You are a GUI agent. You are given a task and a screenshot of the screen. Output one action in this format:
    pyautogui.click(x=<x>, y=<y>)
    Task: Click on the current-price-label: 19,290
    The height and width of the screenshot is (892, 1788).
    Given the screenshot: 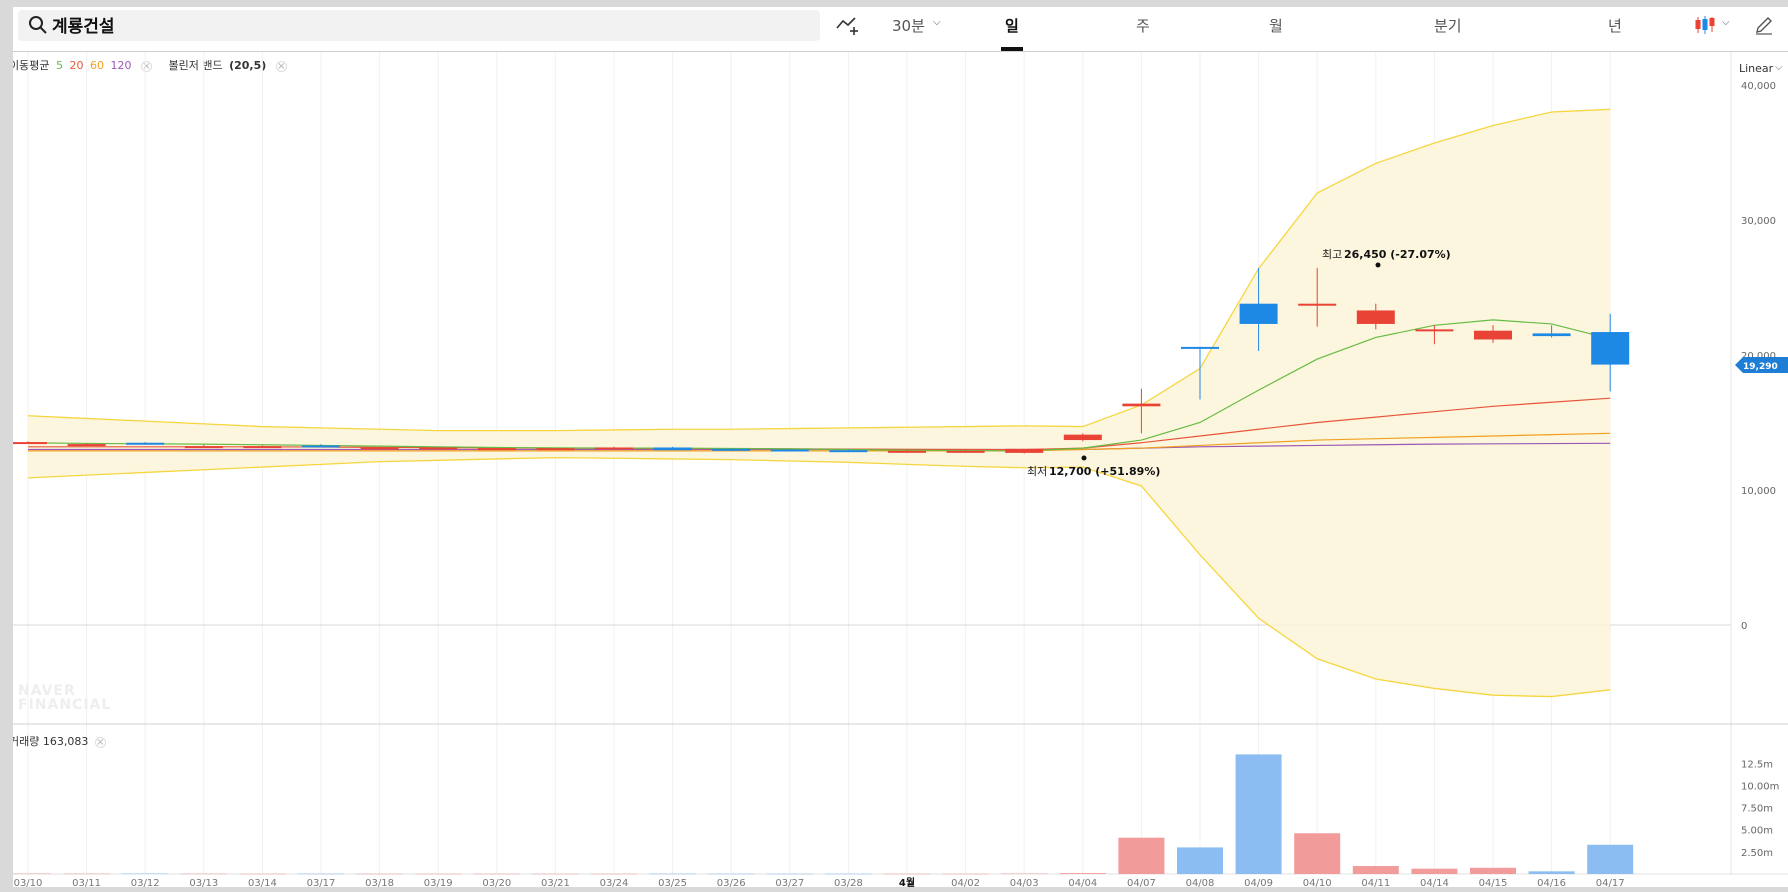 What is the action you would take?
    pyautogui.click(x=1760, y=367)
    